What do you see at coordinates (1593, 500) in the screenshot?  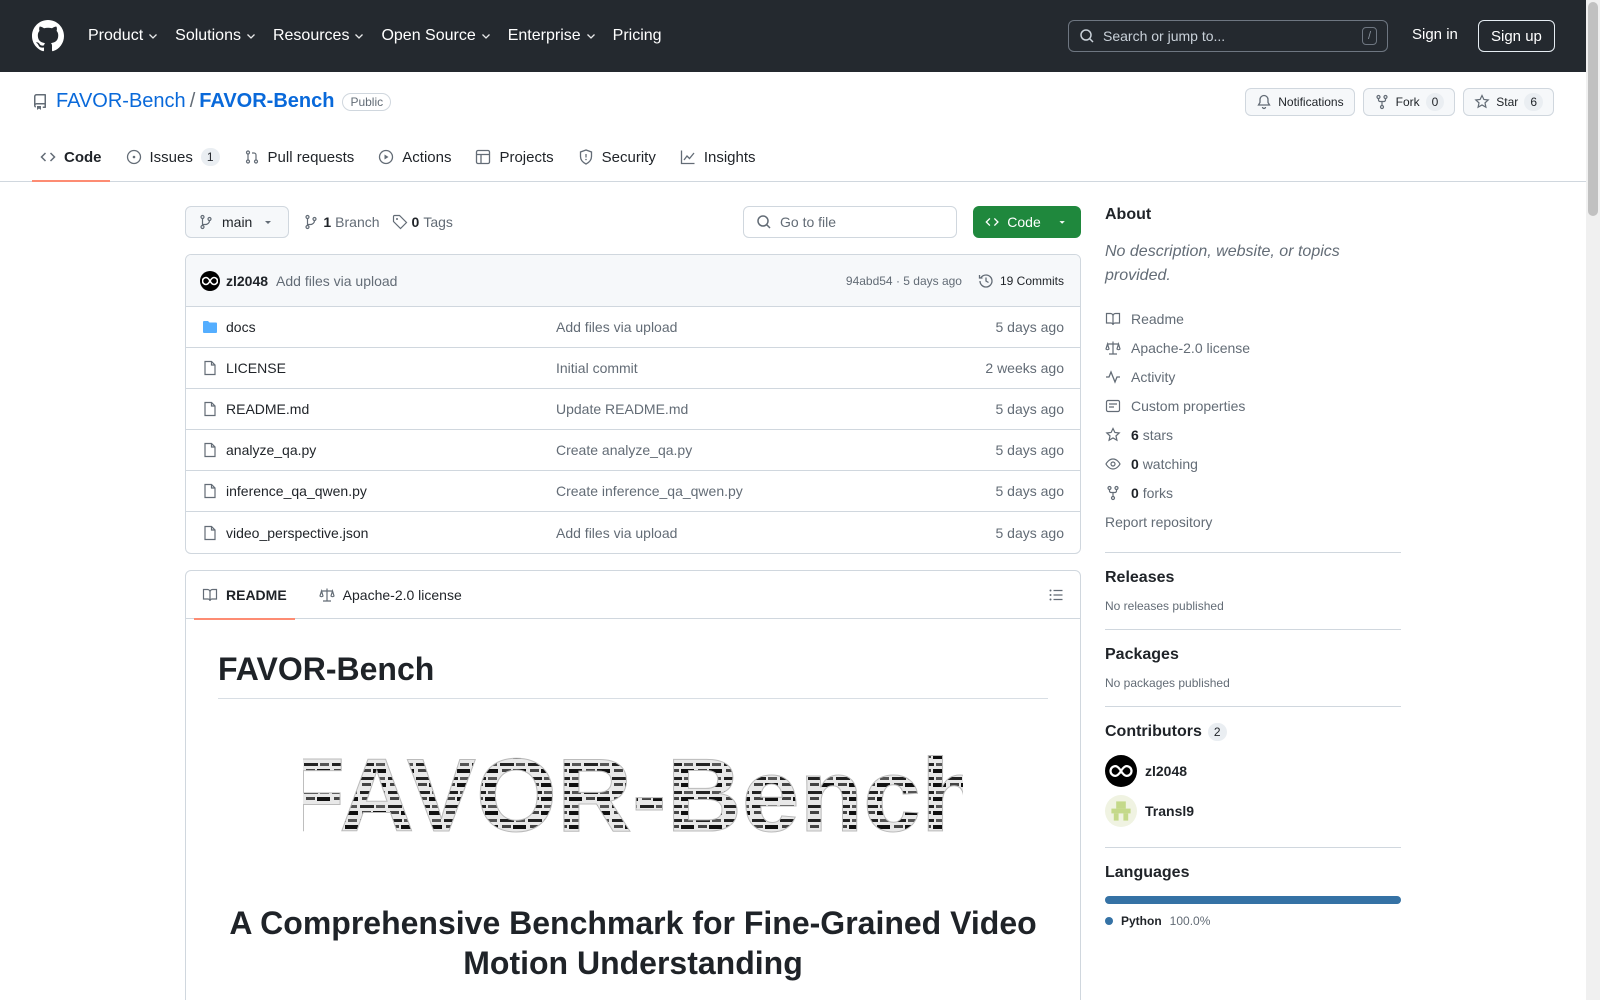 I see `scrollbar` at bounding box center [1593, 500].